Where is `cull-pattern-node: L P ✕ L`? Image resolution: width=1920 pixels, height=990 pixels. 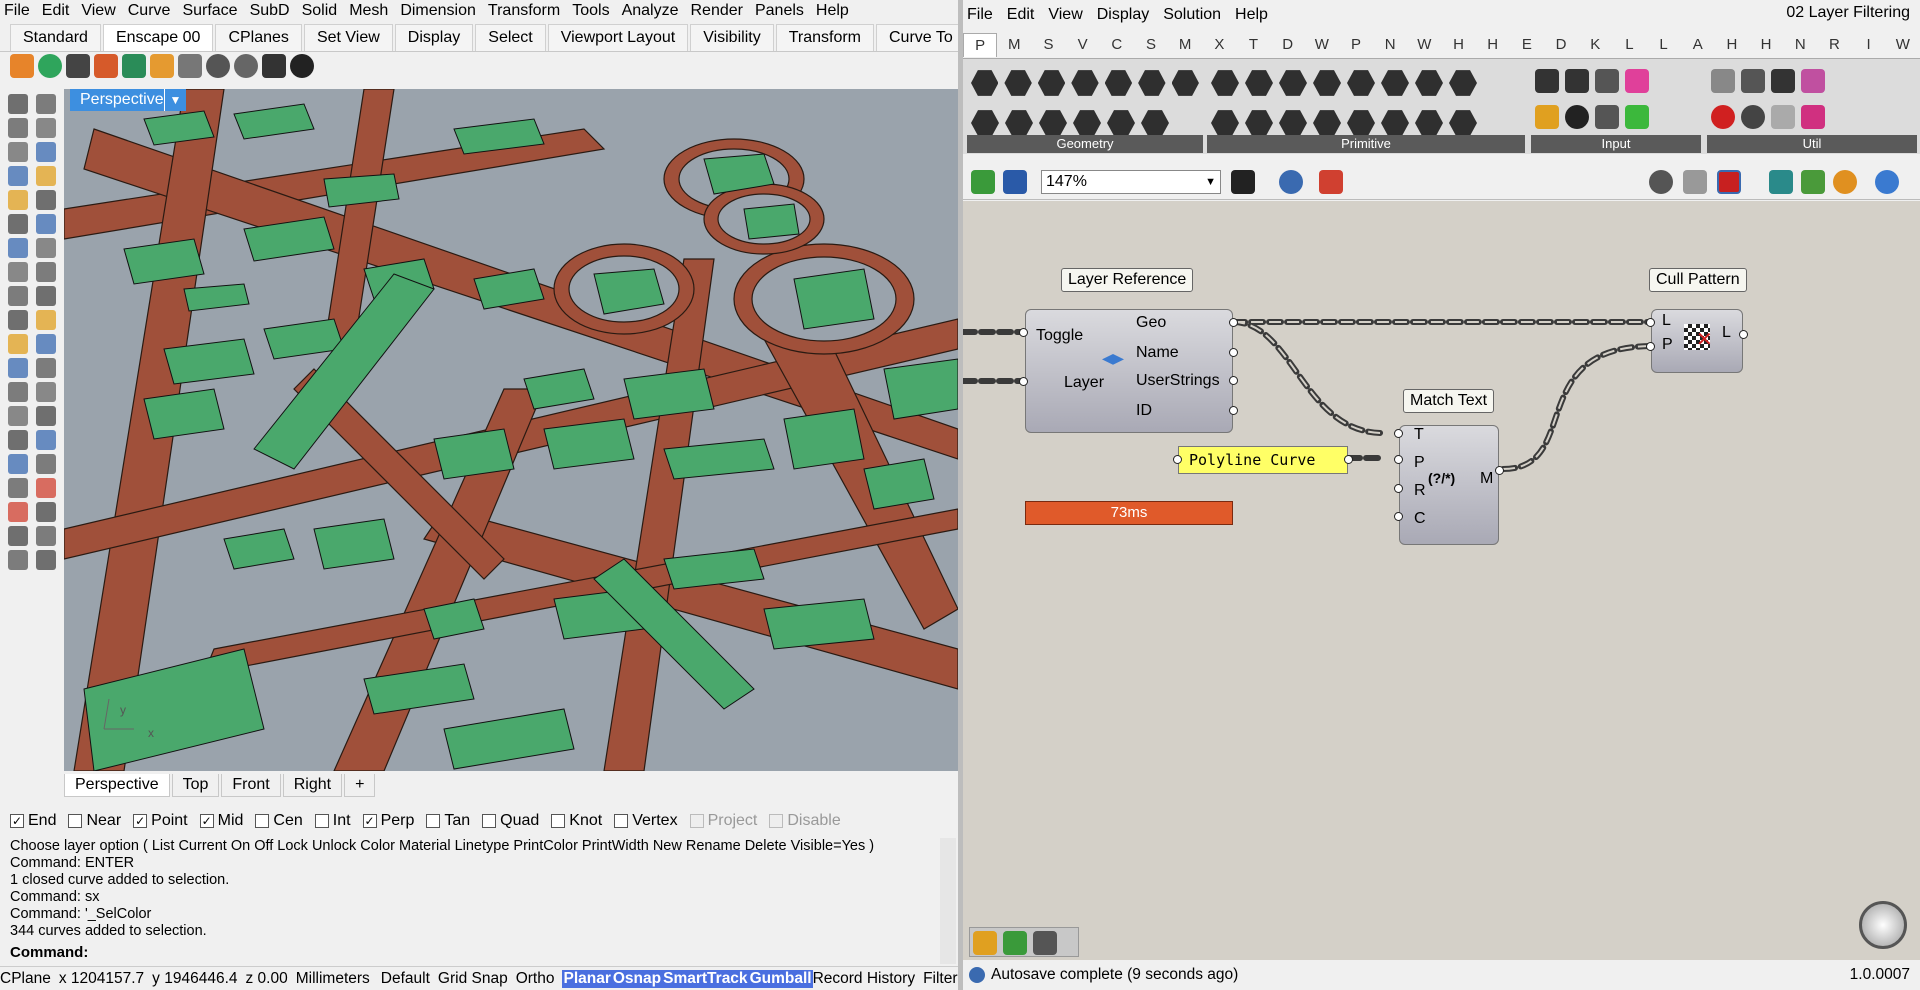 cull-pattern-node: L P ✕ L is located at coordinates (1697, 341).